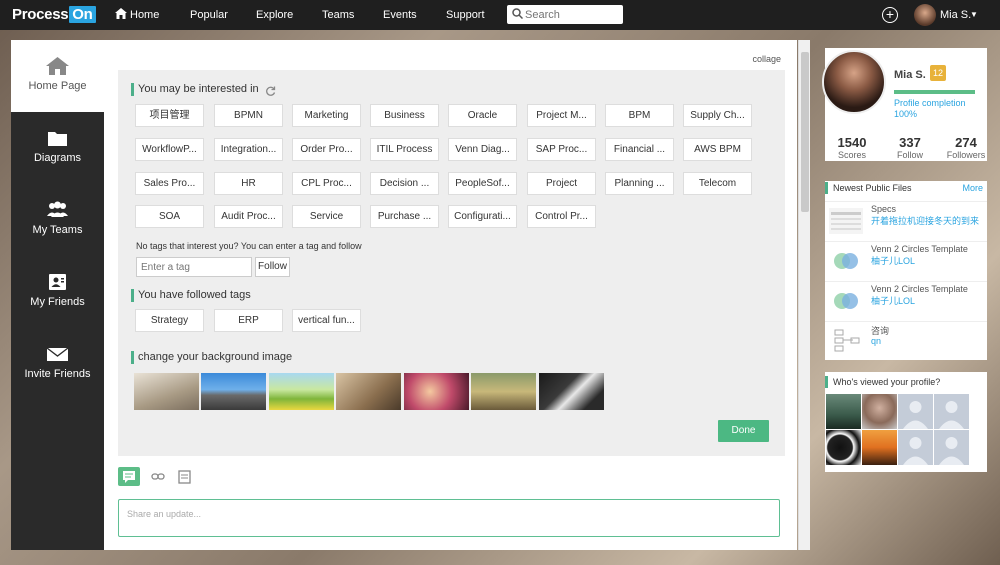  I want to click on nav-explore: Explore, so click(274, 15).